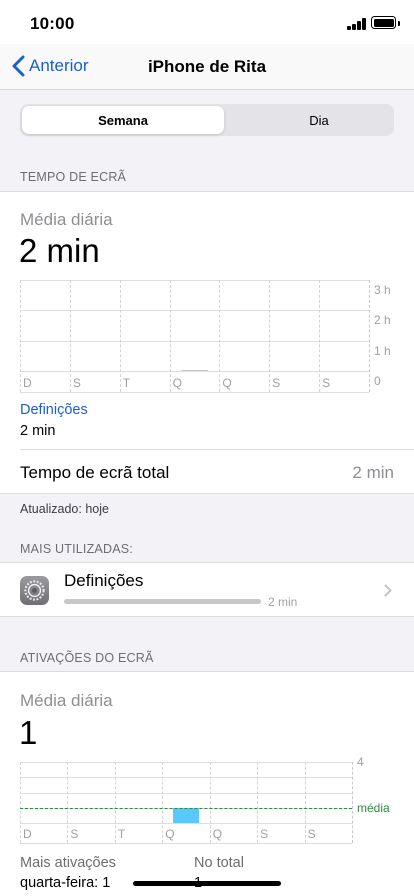 The height and width of the screenshot is (896, 414). What do you see at coordinates (76, 549) in the screenshot?
I see `most-used-header: MAIS UTILIZADAS:` at bounding box center [76, 549].